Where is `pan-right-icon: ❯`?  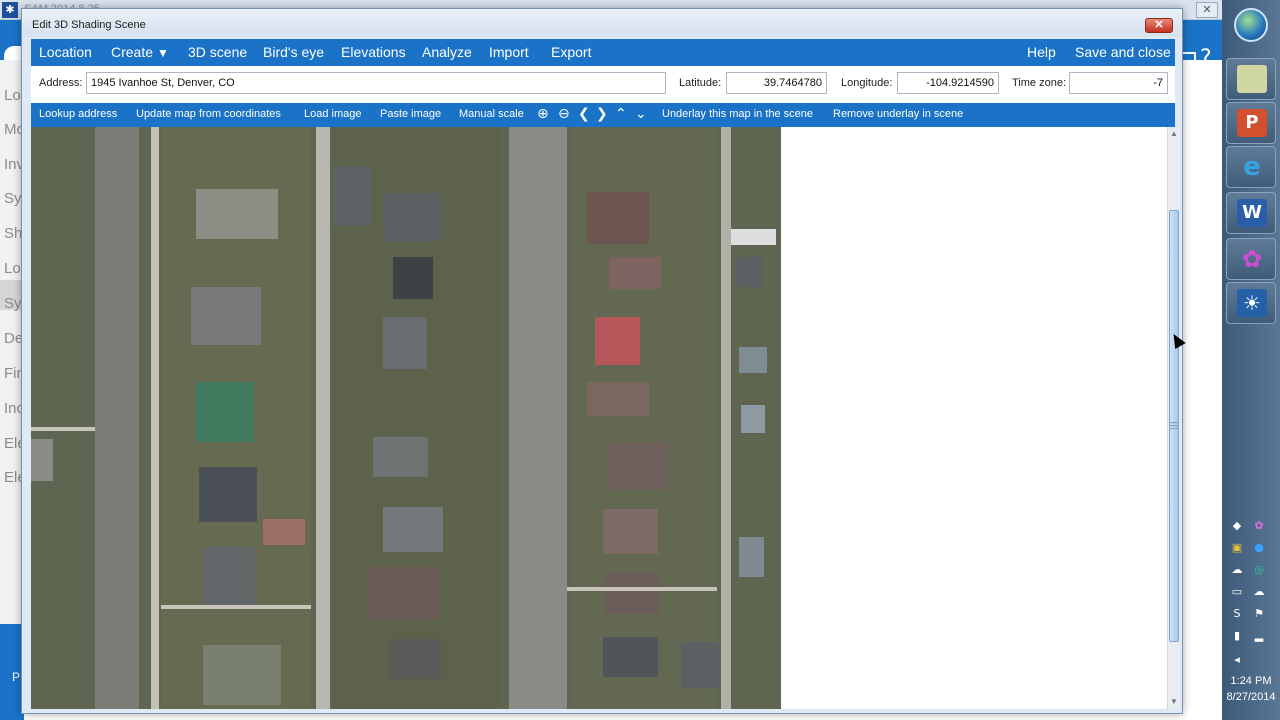
pan-right-icon: ❯ is located at coordinates (602, 114).